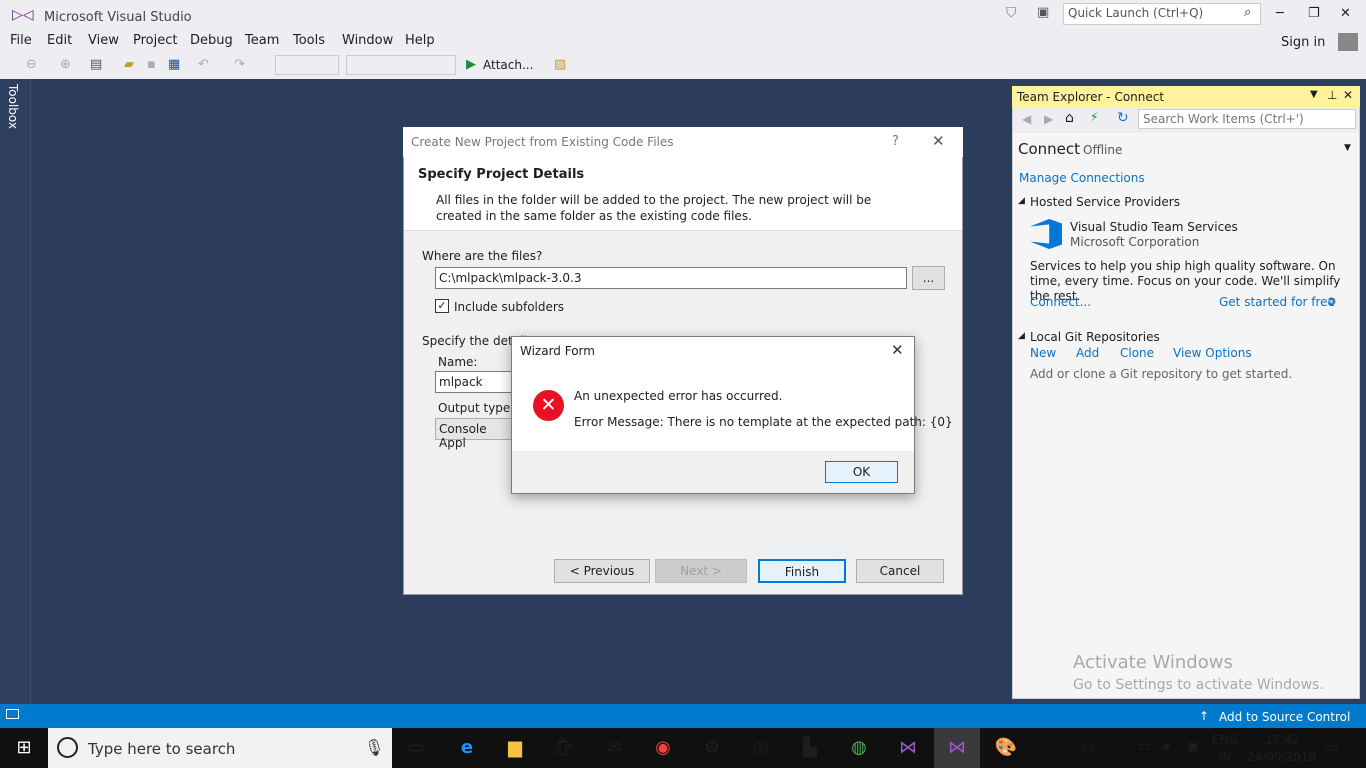 The height and width of the screenshot is (768, 1366). Describe the element at coordinates (1021, 336) in the screenshot. I see `local-collapse-icon: ◢` at that location.